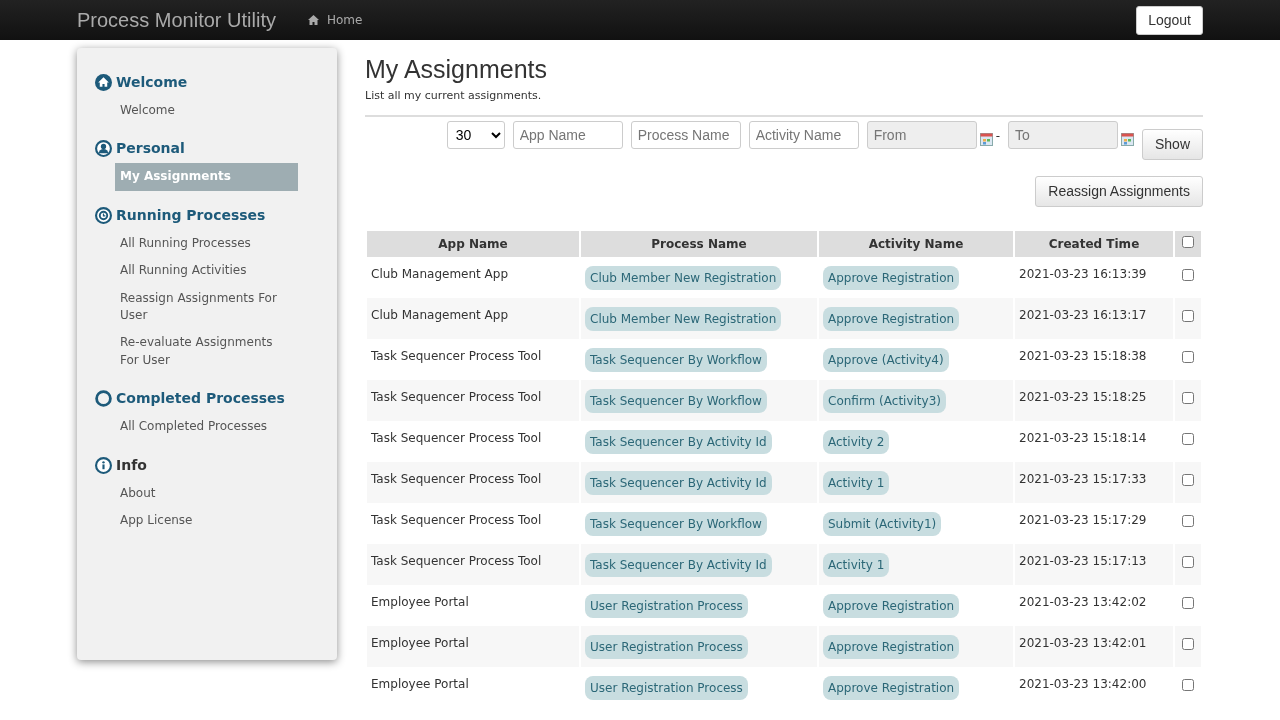 The image size is (1280, 720). Describe the element at coordinates (440, 274) in the screenshot. I see `table-cell-text: Club Management App` at that location.